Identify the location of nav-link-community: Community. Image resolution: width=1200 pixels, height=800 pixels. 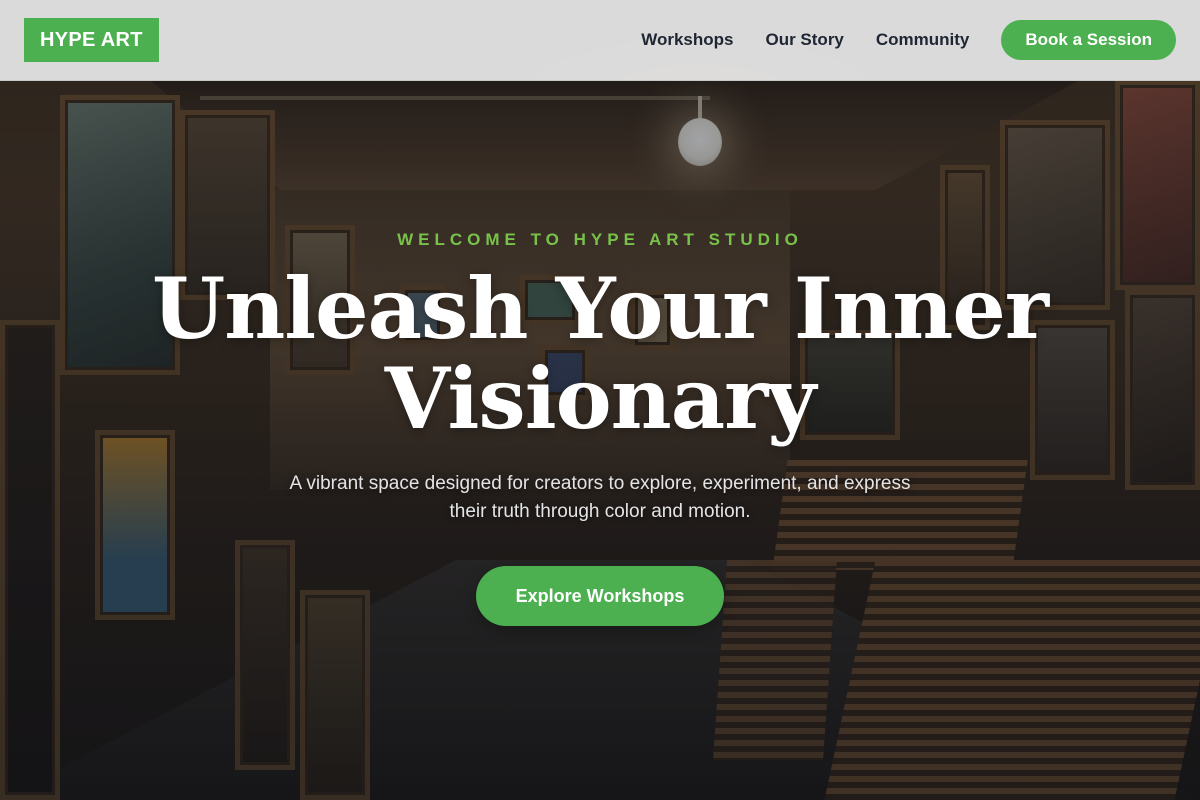
(923, 40).